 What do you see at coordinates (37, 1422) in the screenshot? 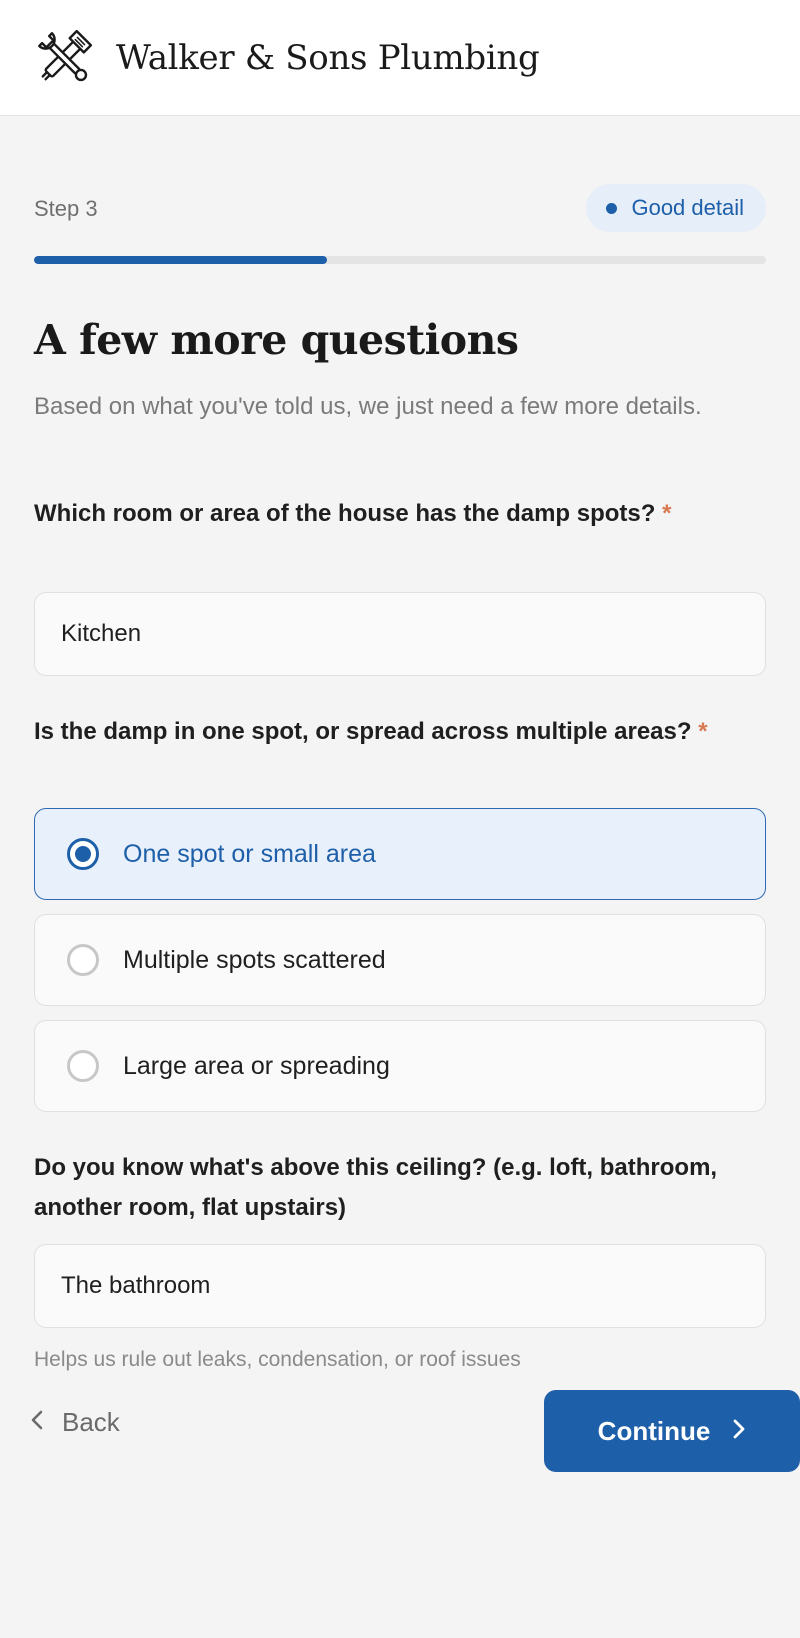
I see `chevron-left-icon` at bounding box center [37, 1422].